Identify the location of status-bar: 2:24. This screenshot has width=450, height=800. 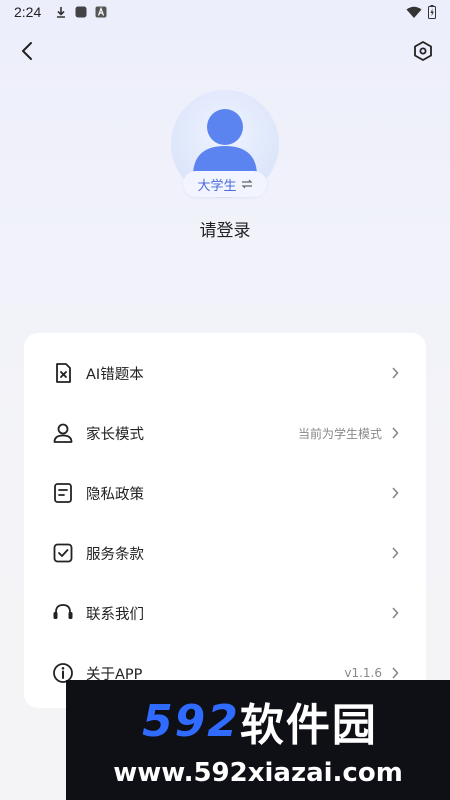
(225, 12).